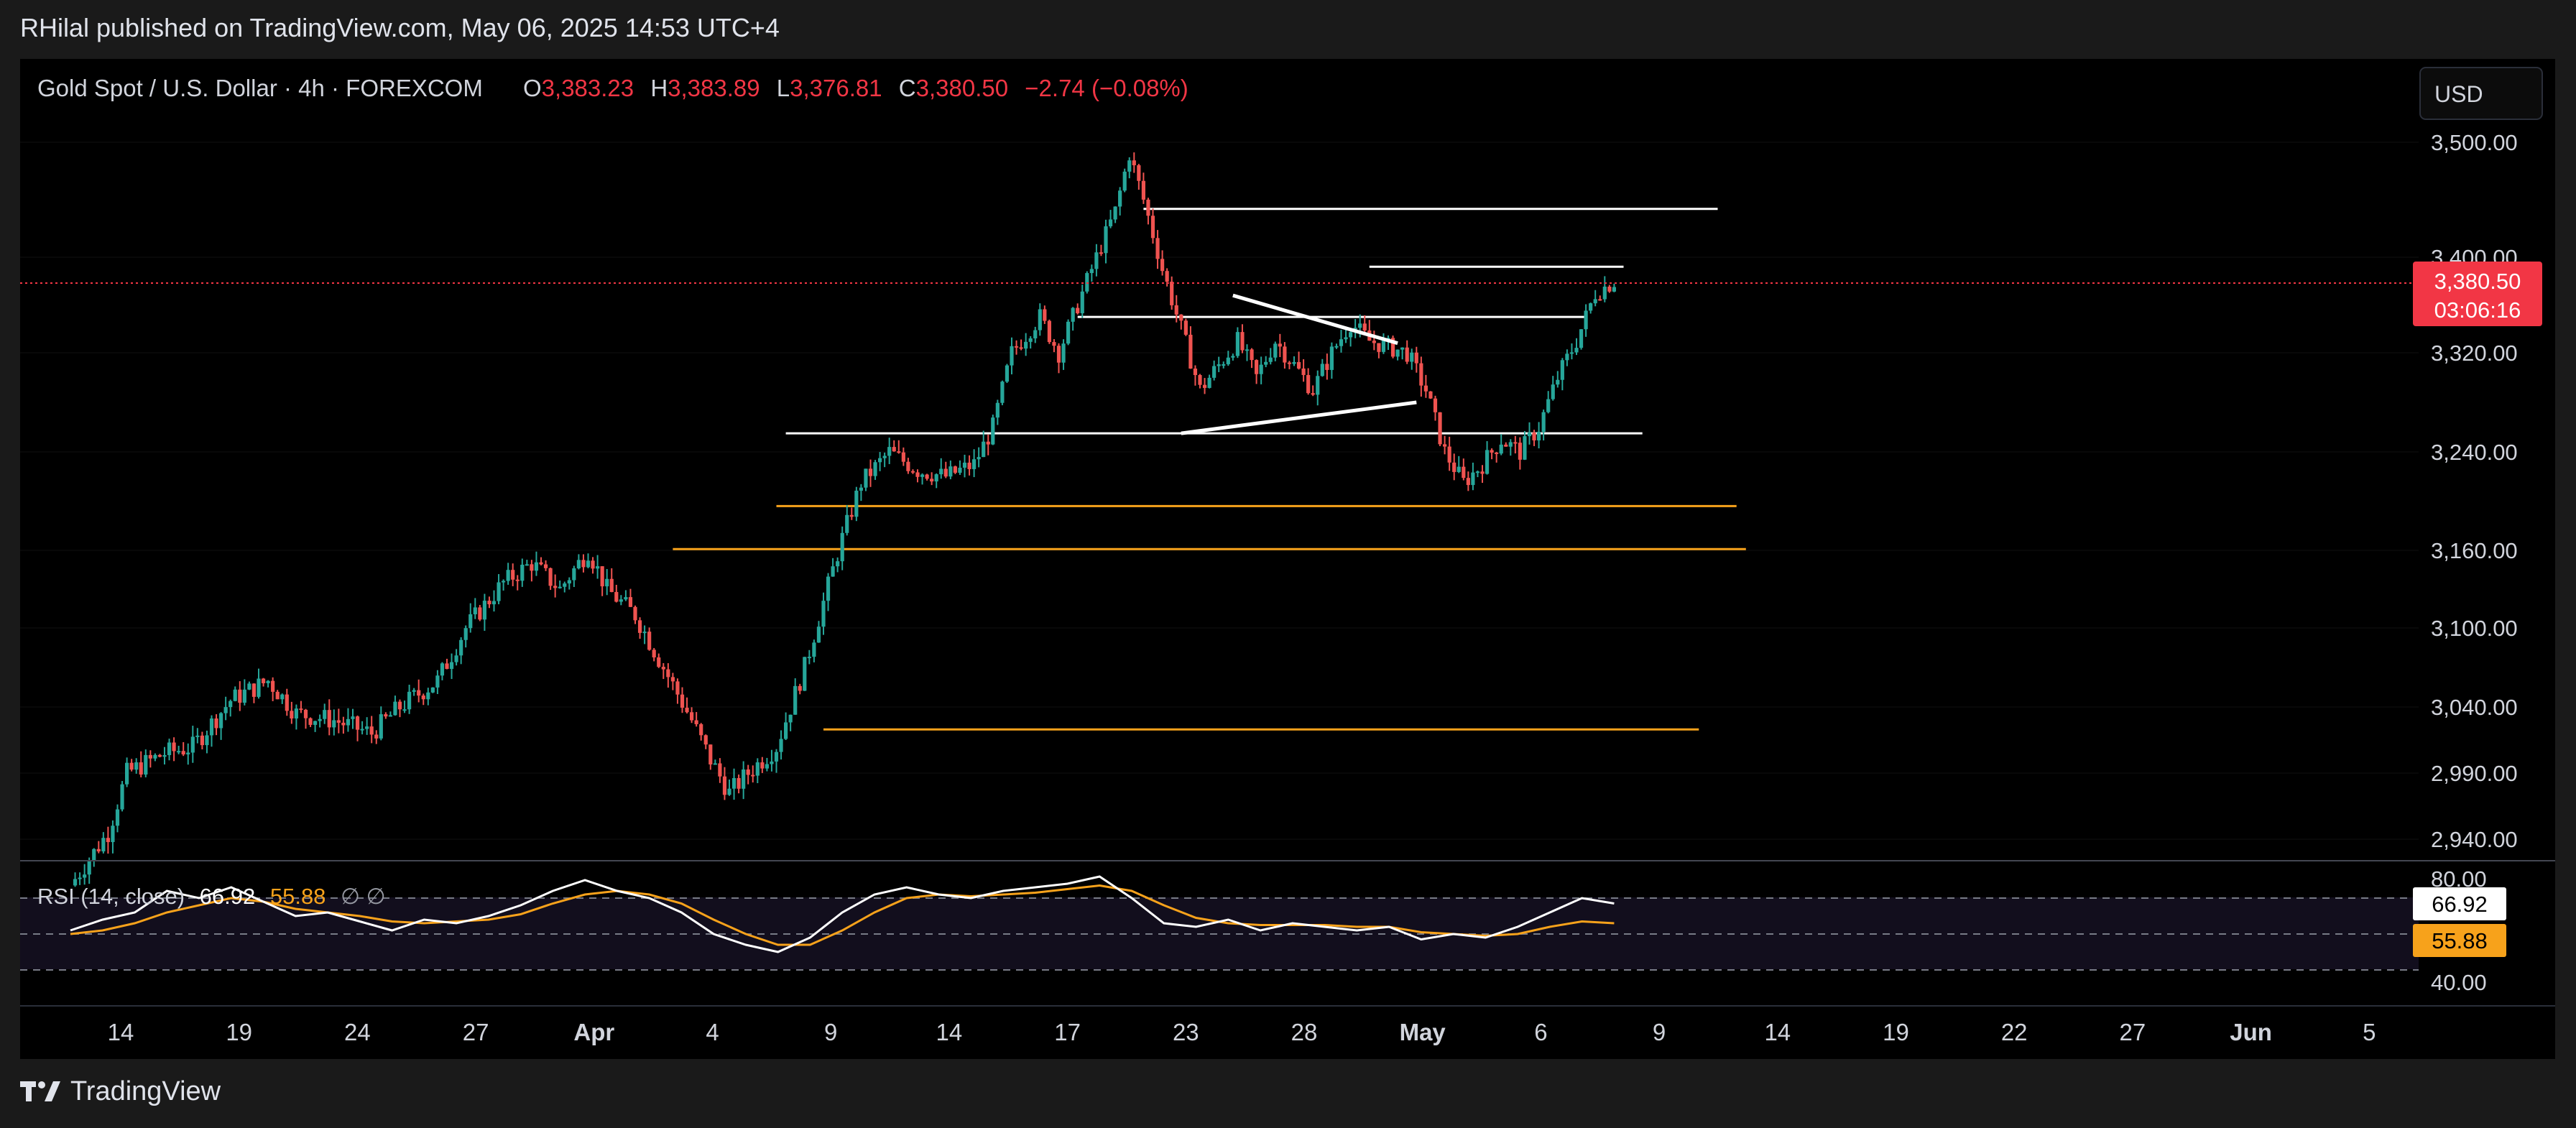 This screenshot has width=2576, height=1128. What do you see at coordinates (2477, 281) in the screenshot?
I see `price-tag-price: 3,380.50` at bounding box center [2477, 281].